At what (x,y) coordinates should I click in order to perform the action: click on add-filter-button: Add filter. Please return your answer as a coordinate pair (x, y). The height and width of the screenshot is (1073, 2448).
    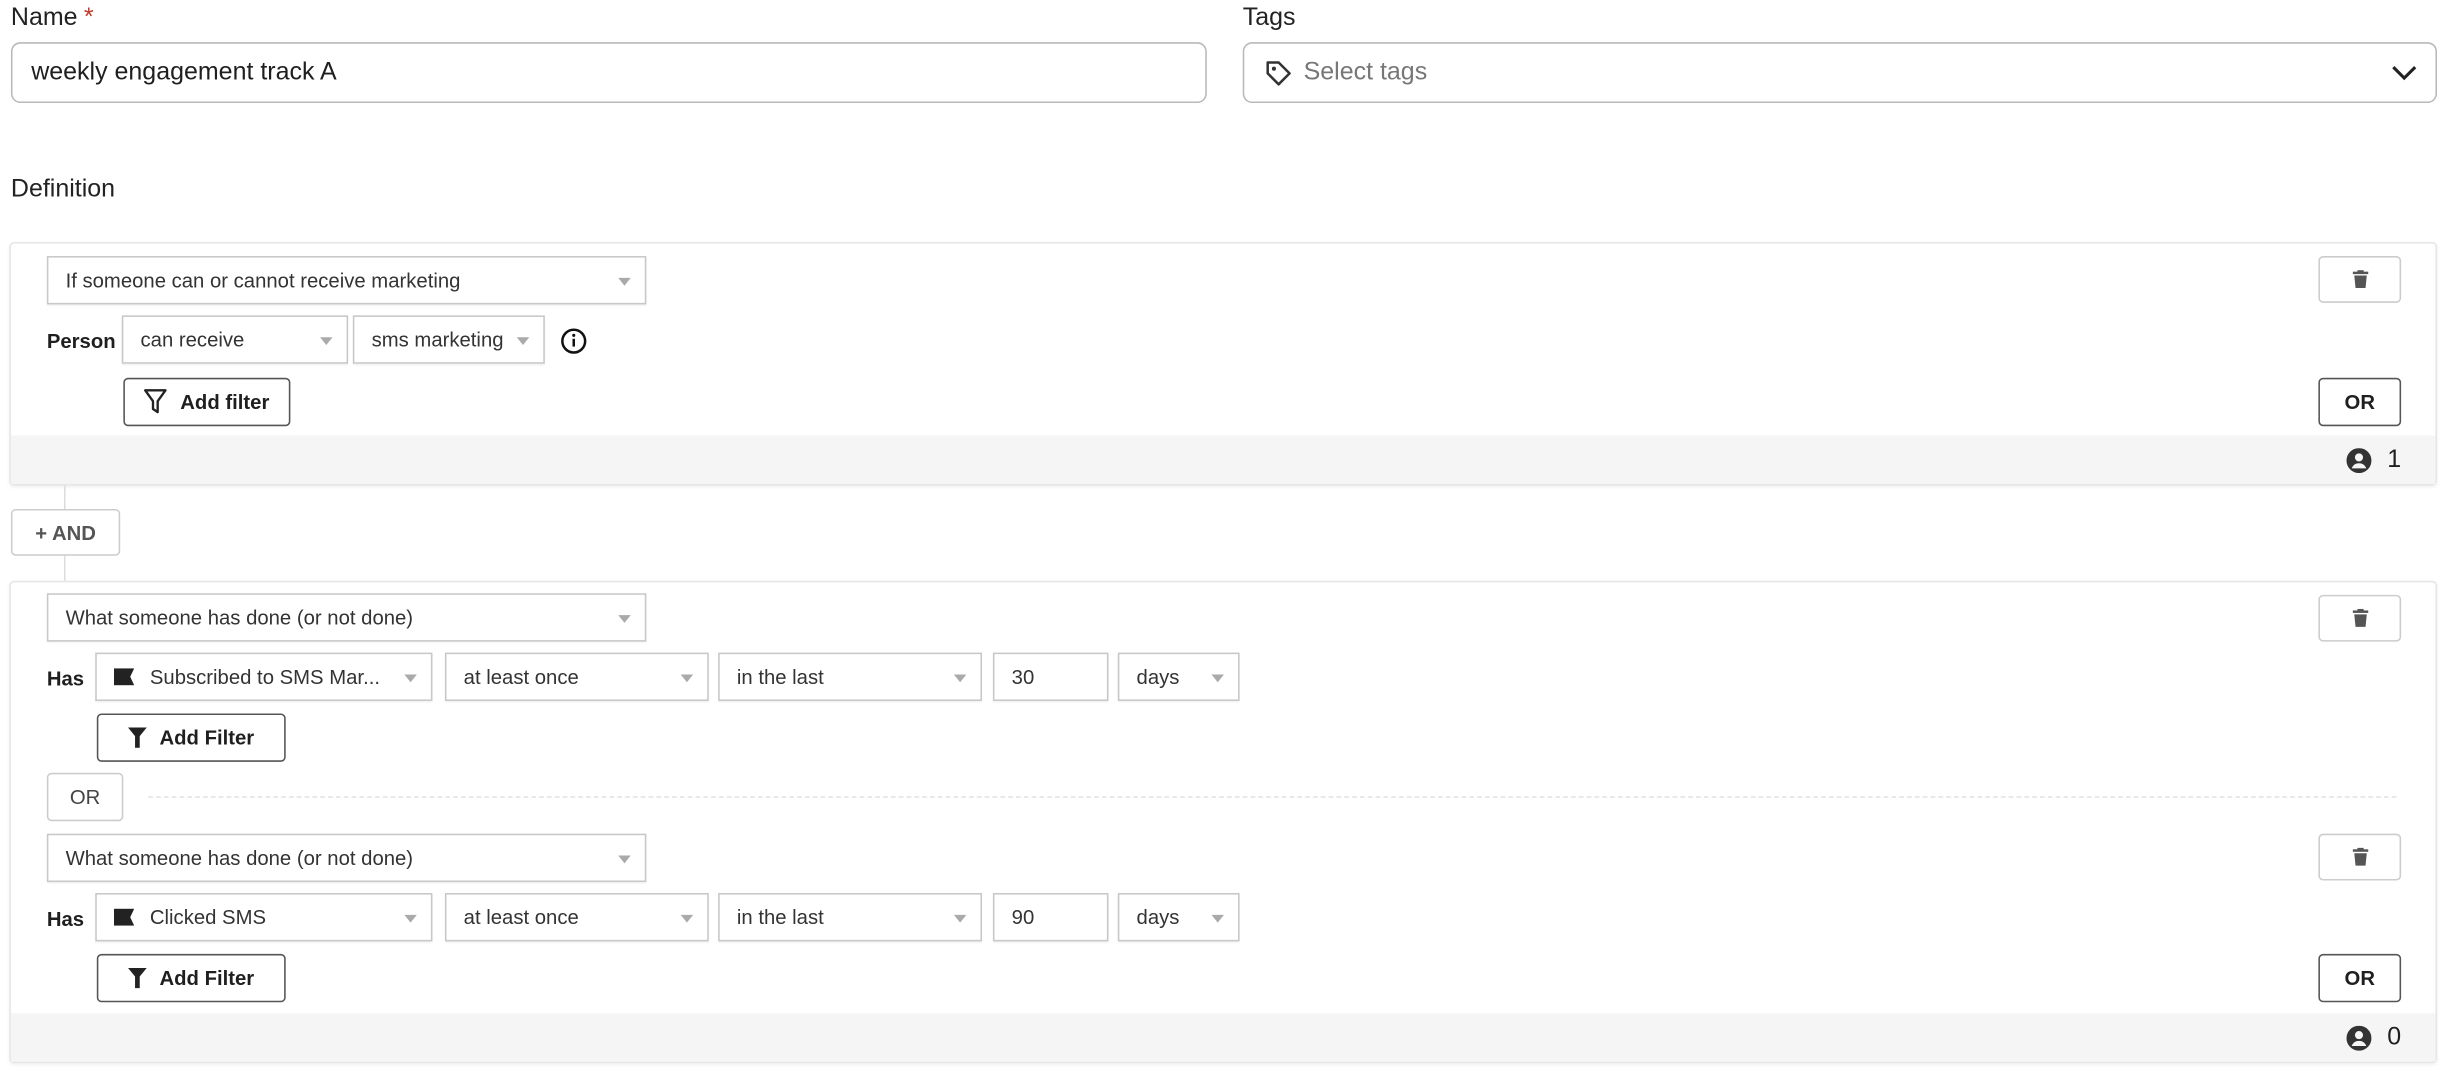
    Looking at the image, I should click on (207, 402).